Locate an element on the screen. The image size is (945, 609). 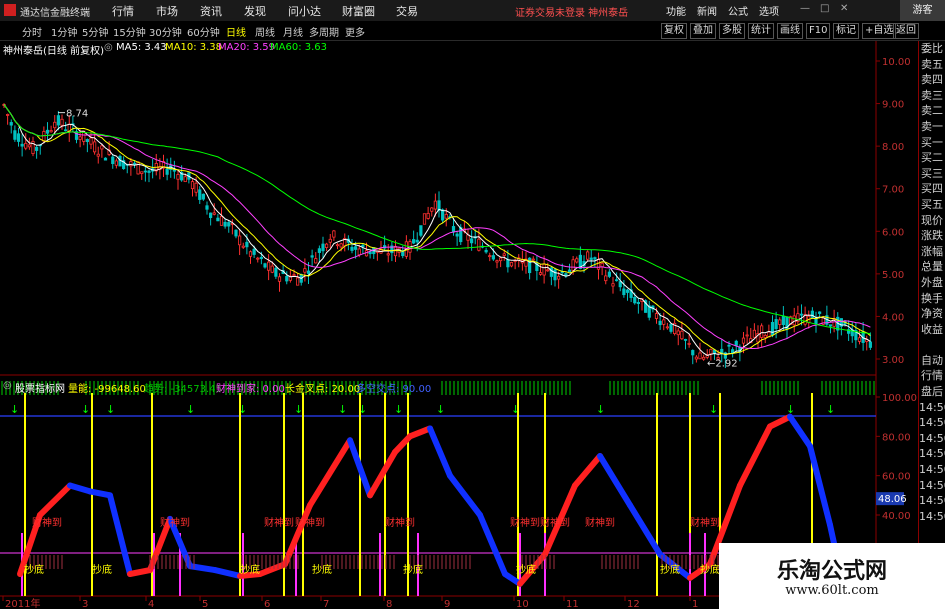
menu-formula: 公式 is located at coordinates (738, 10).